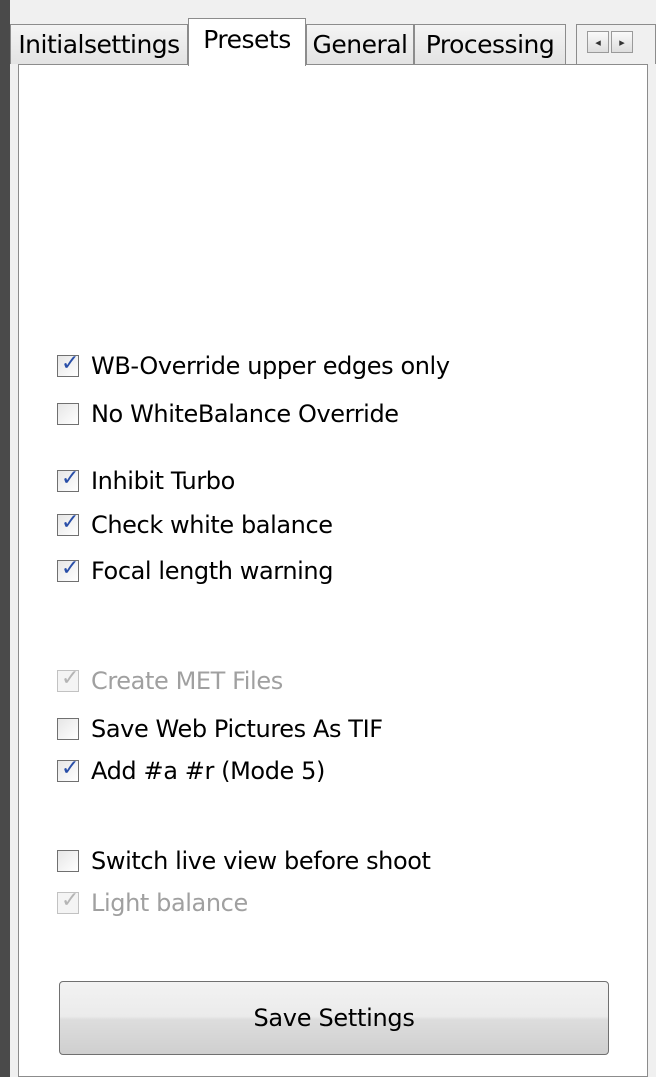 This screenshot has height=1077, width=656. Describe the element at coordinates (212, 571) in the screenshot. I see `checkbox-label: Focal length warning` at that location.